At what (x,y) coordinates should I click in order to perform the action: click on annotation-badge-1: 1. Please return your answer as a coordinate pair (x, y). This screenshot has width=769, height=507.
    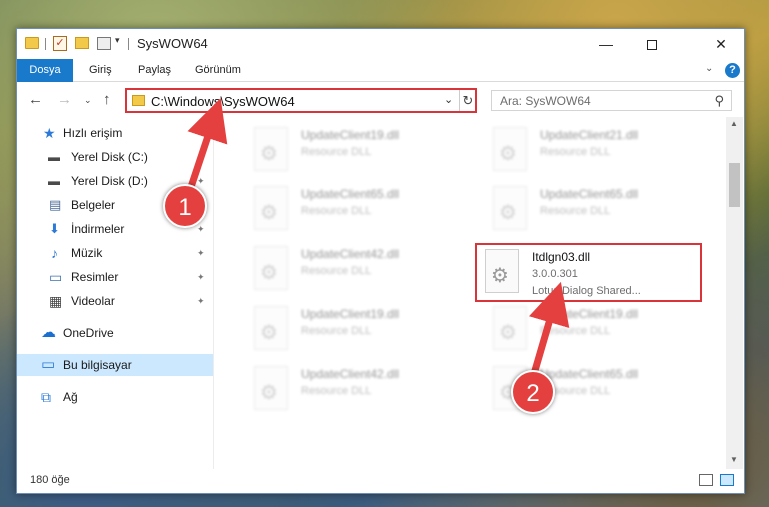
    Looking at the image, I should click on (185, 206).